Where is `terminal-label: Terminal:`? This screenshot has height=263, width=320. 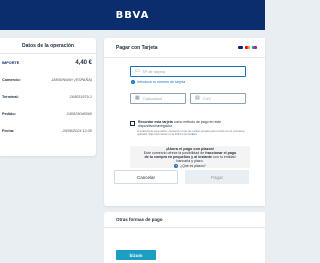
terminal-label: Terminal: is located at coordinates (10, 96).